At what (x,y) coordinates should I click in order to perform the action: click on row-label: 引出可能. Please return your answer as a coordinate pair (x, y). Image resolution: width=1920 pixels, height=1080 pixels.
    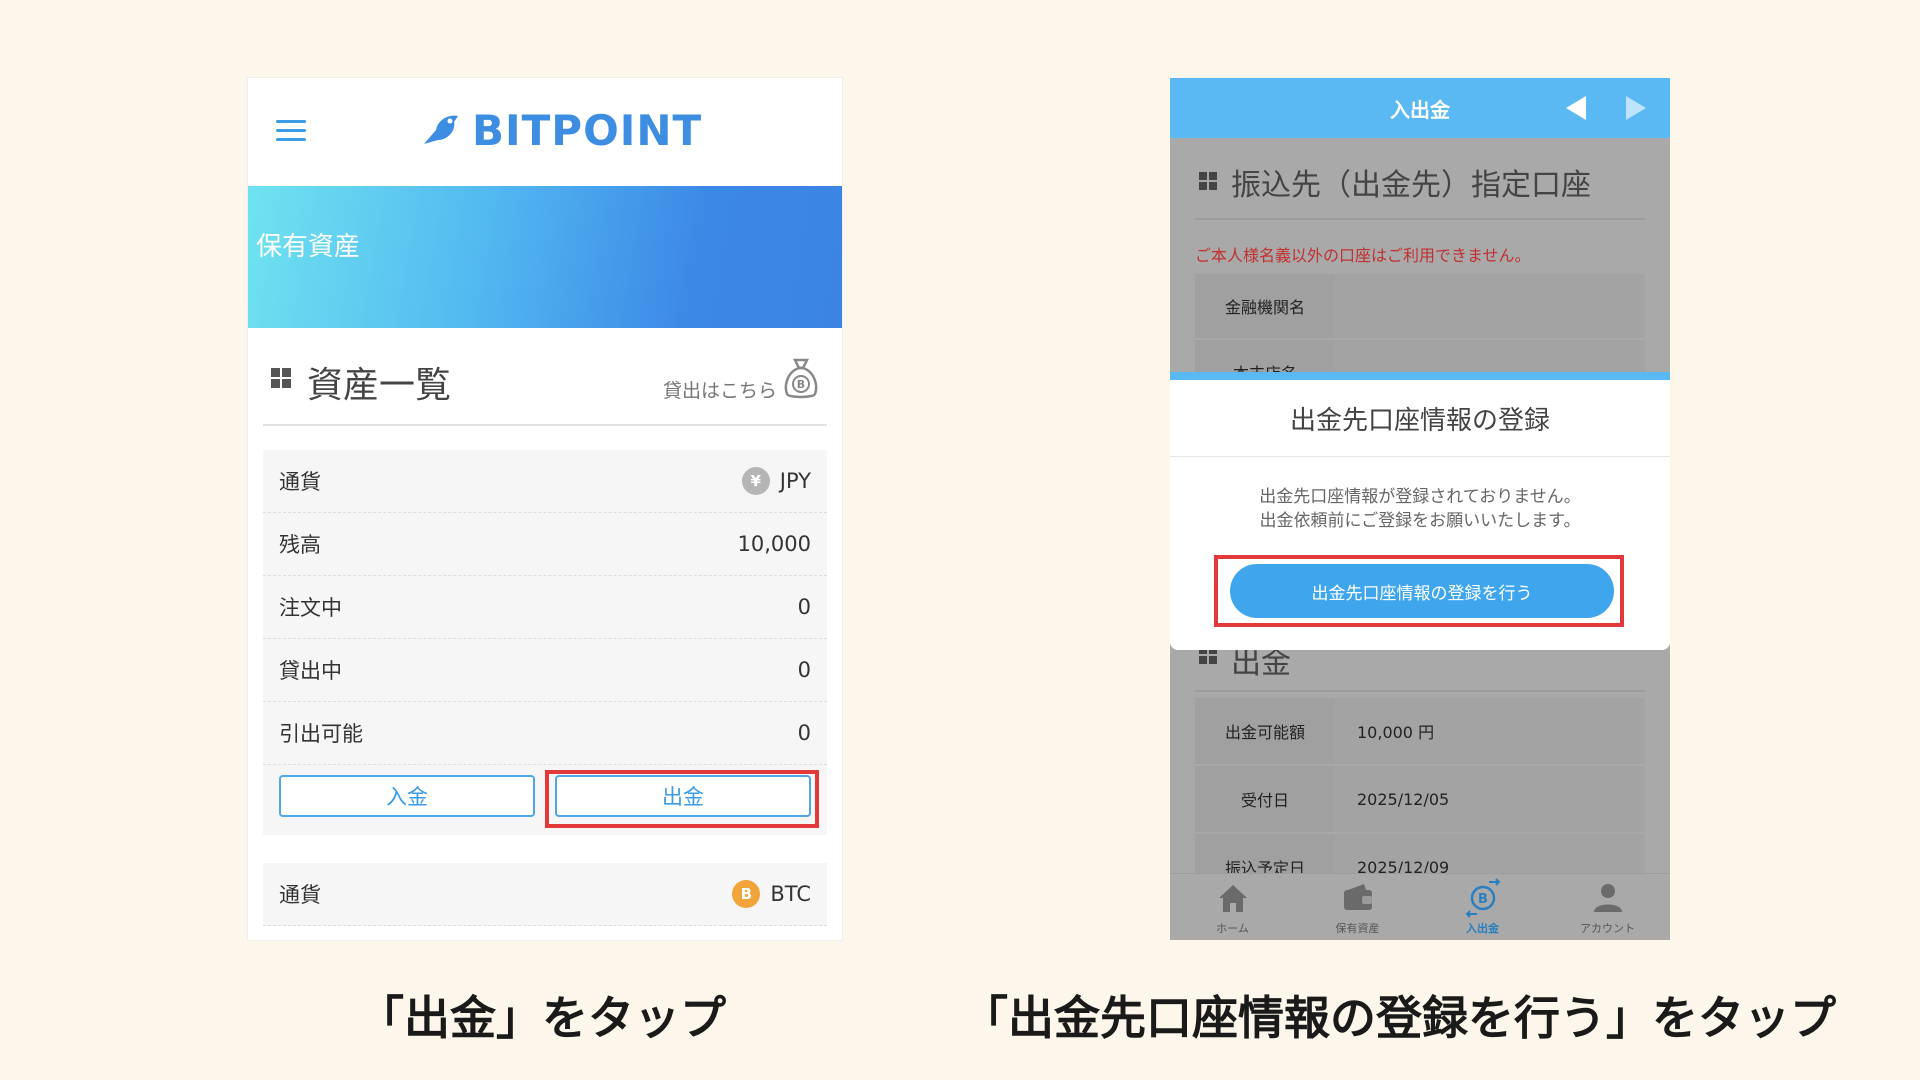
    Looking at the image, I should click on (321, 734).